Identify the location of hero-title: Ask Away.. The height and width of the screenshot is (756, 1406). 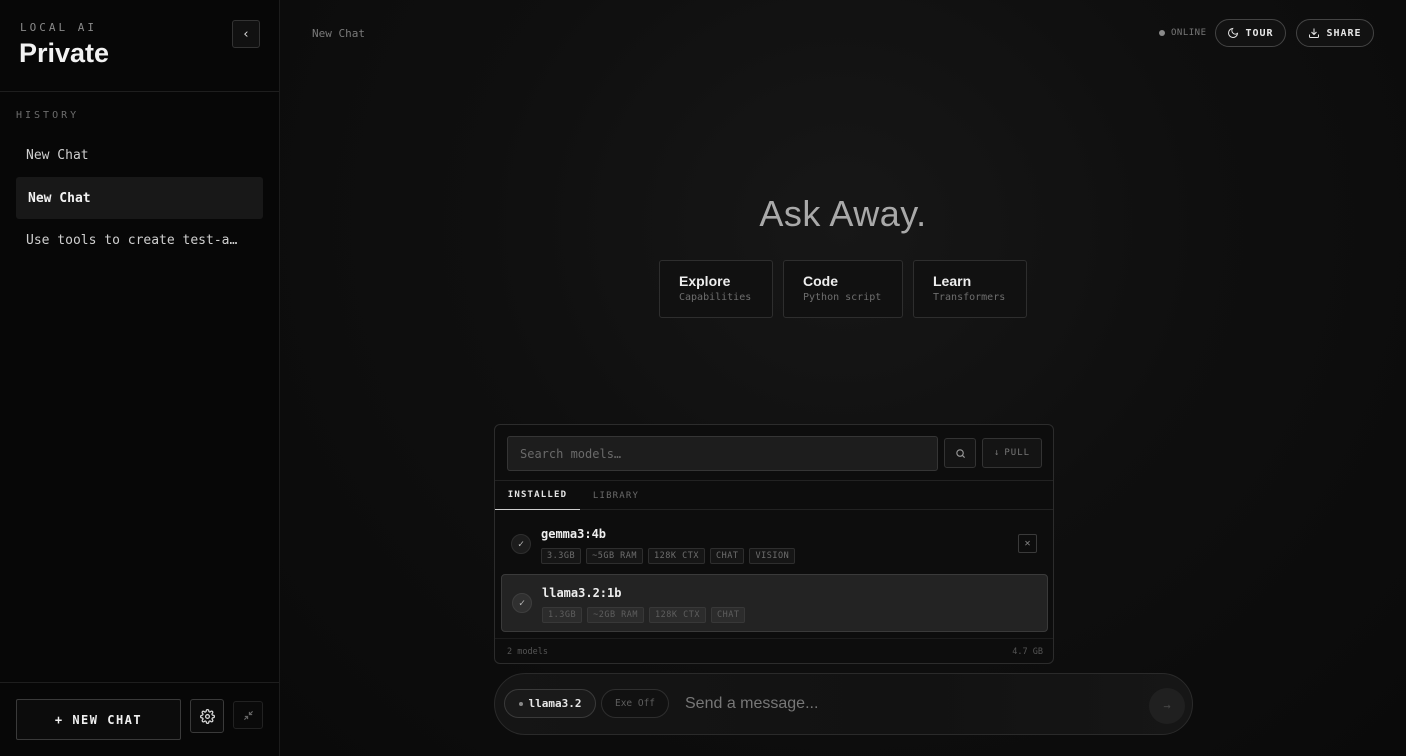
(843, 213).